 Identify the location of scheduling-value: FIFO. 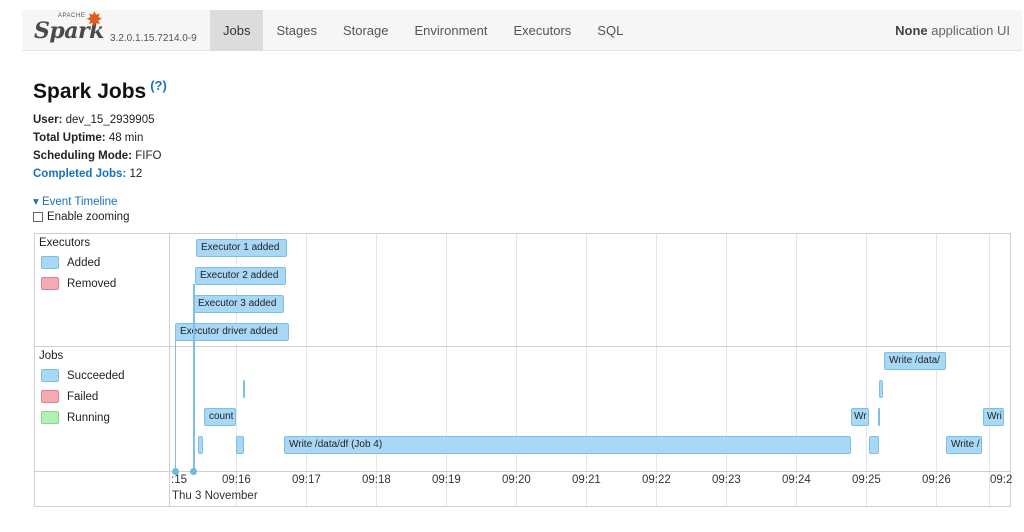
(147, 156).